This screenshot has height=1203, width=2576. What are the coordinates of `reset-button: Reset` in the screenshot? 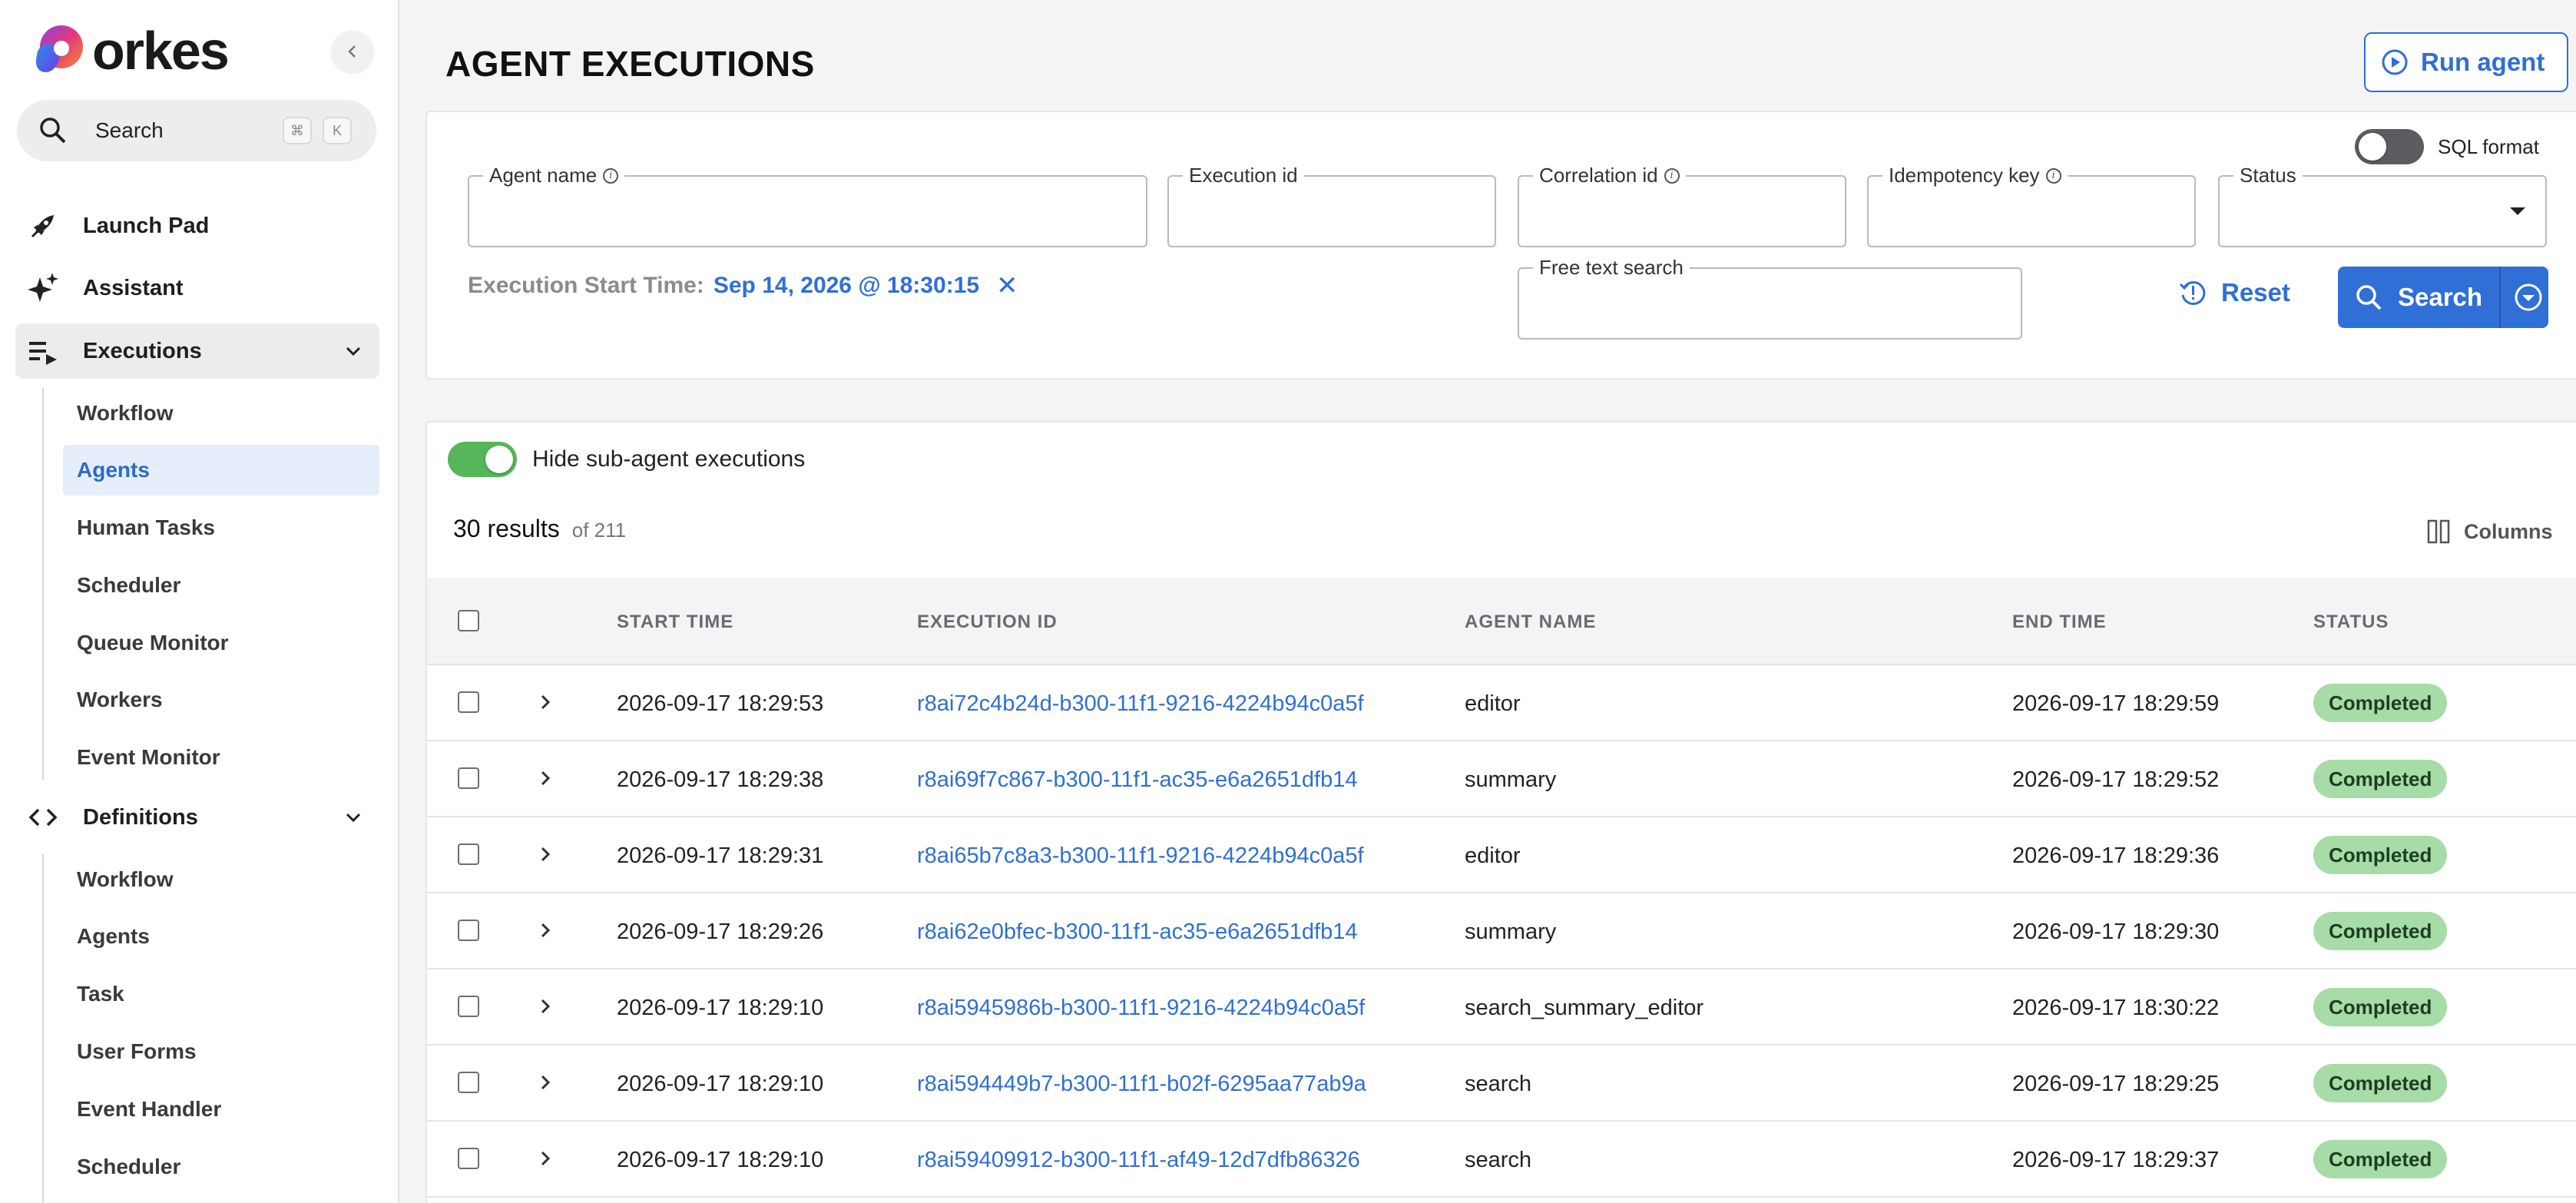 It's located at (2234, 292).